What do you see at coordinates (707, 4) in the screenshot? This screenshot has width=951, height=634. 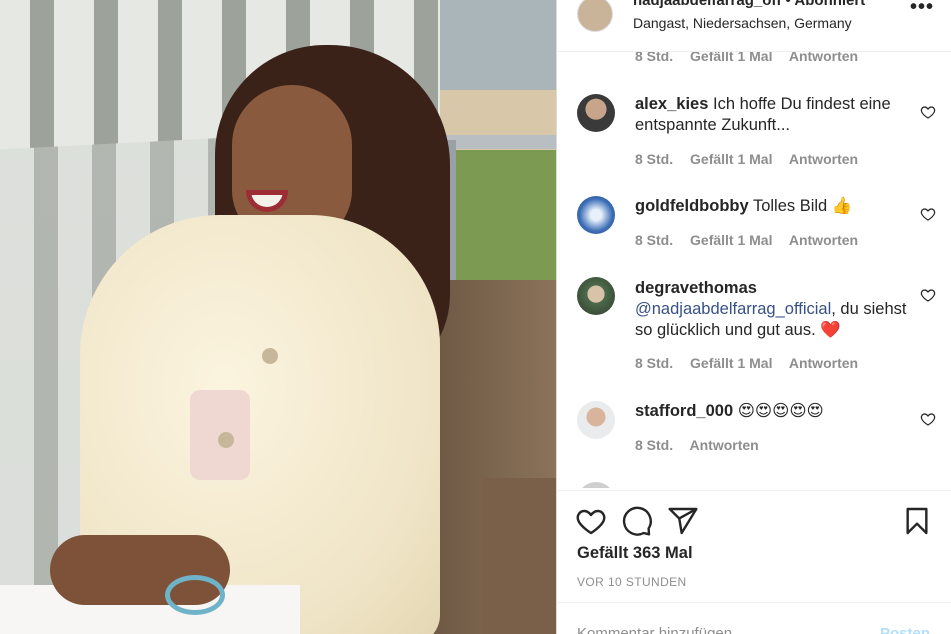 I see `author-username: nadjaabdelfarrag_off` at bounding box center [707, 4].